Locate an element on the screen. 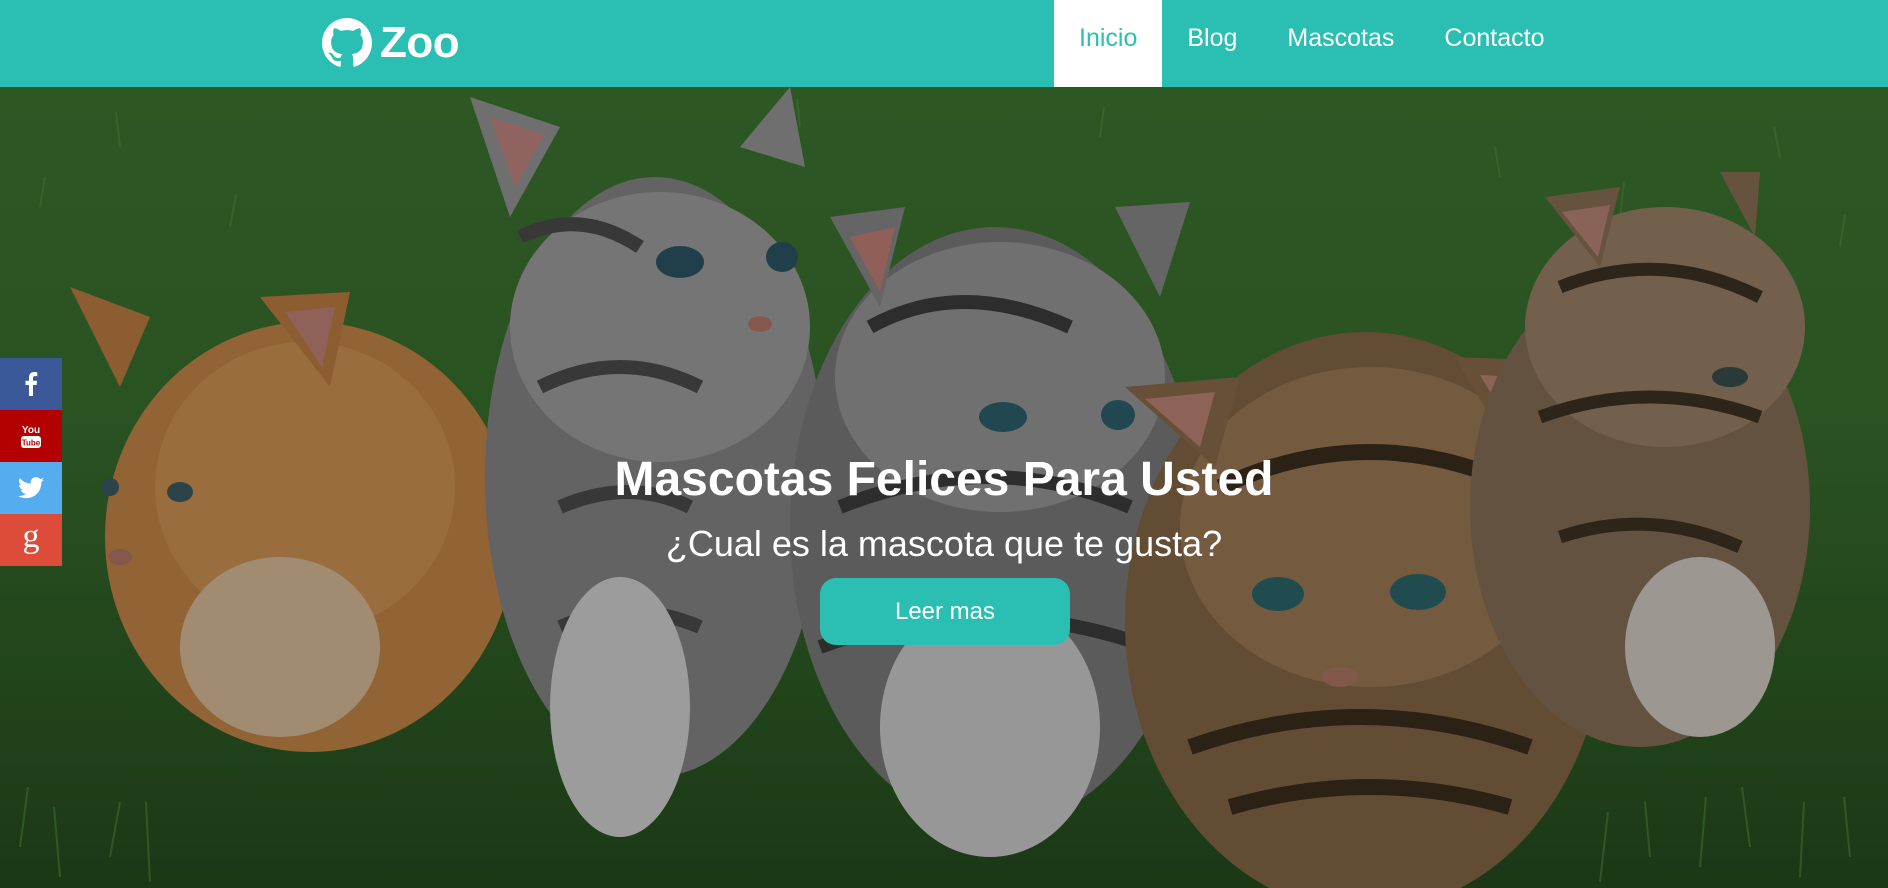 The height and width of the screenshot is (888, 1888). twitter-link is located at coordinates (31, 488).